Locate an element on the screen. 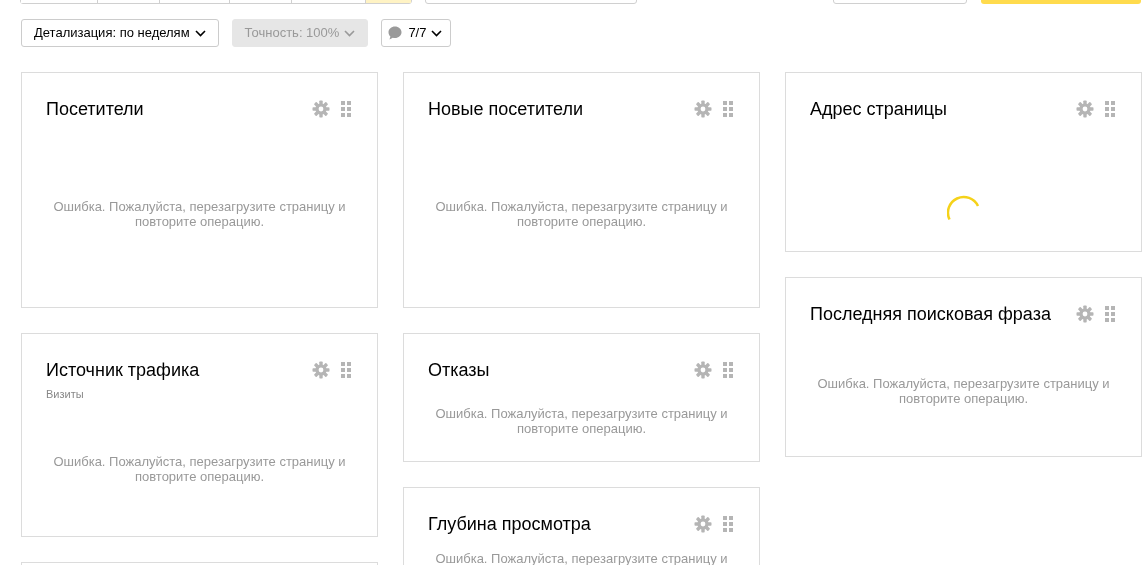 This screenshot has width=1144, height=565. widget-title: Источник трафика is located at coordinates (123, 370).